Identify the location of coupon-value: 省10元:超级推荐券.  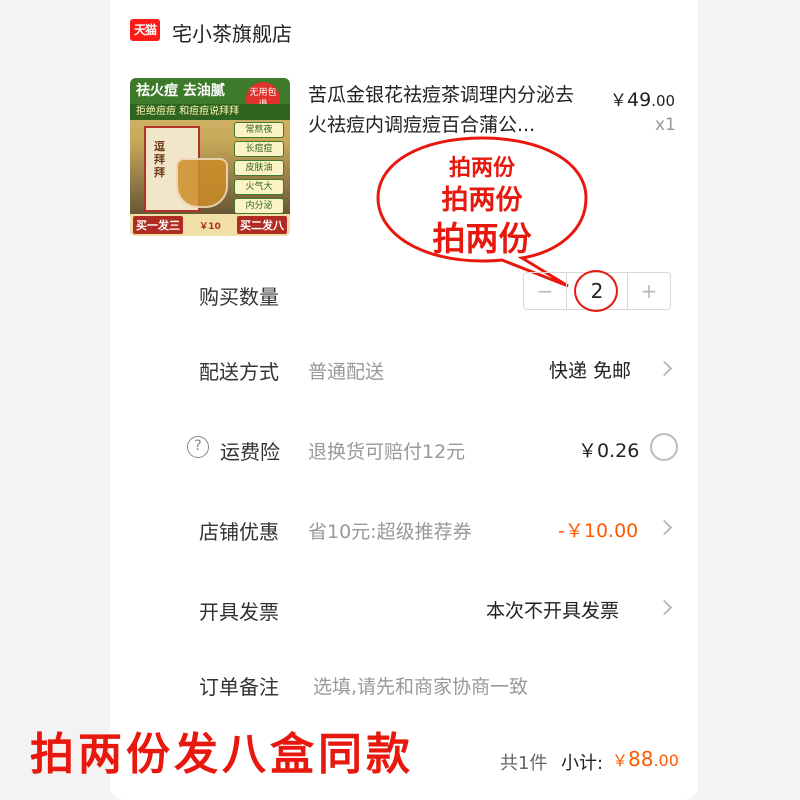
(390, 532).